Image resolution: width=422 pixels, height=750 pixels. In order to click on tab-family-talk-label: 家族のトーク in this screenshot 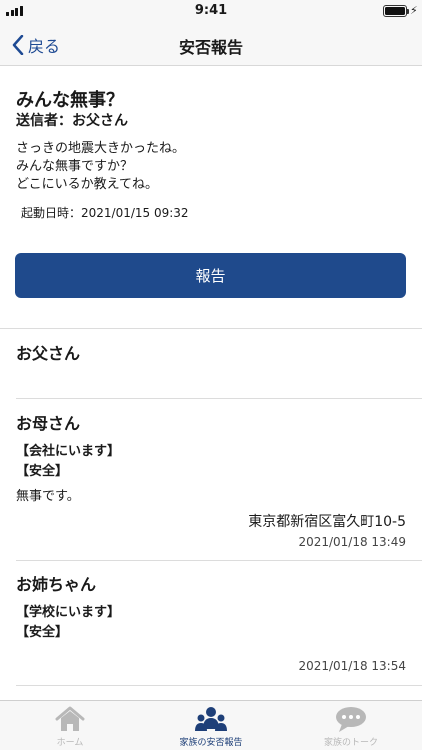, I will do `click(350, 743)`.